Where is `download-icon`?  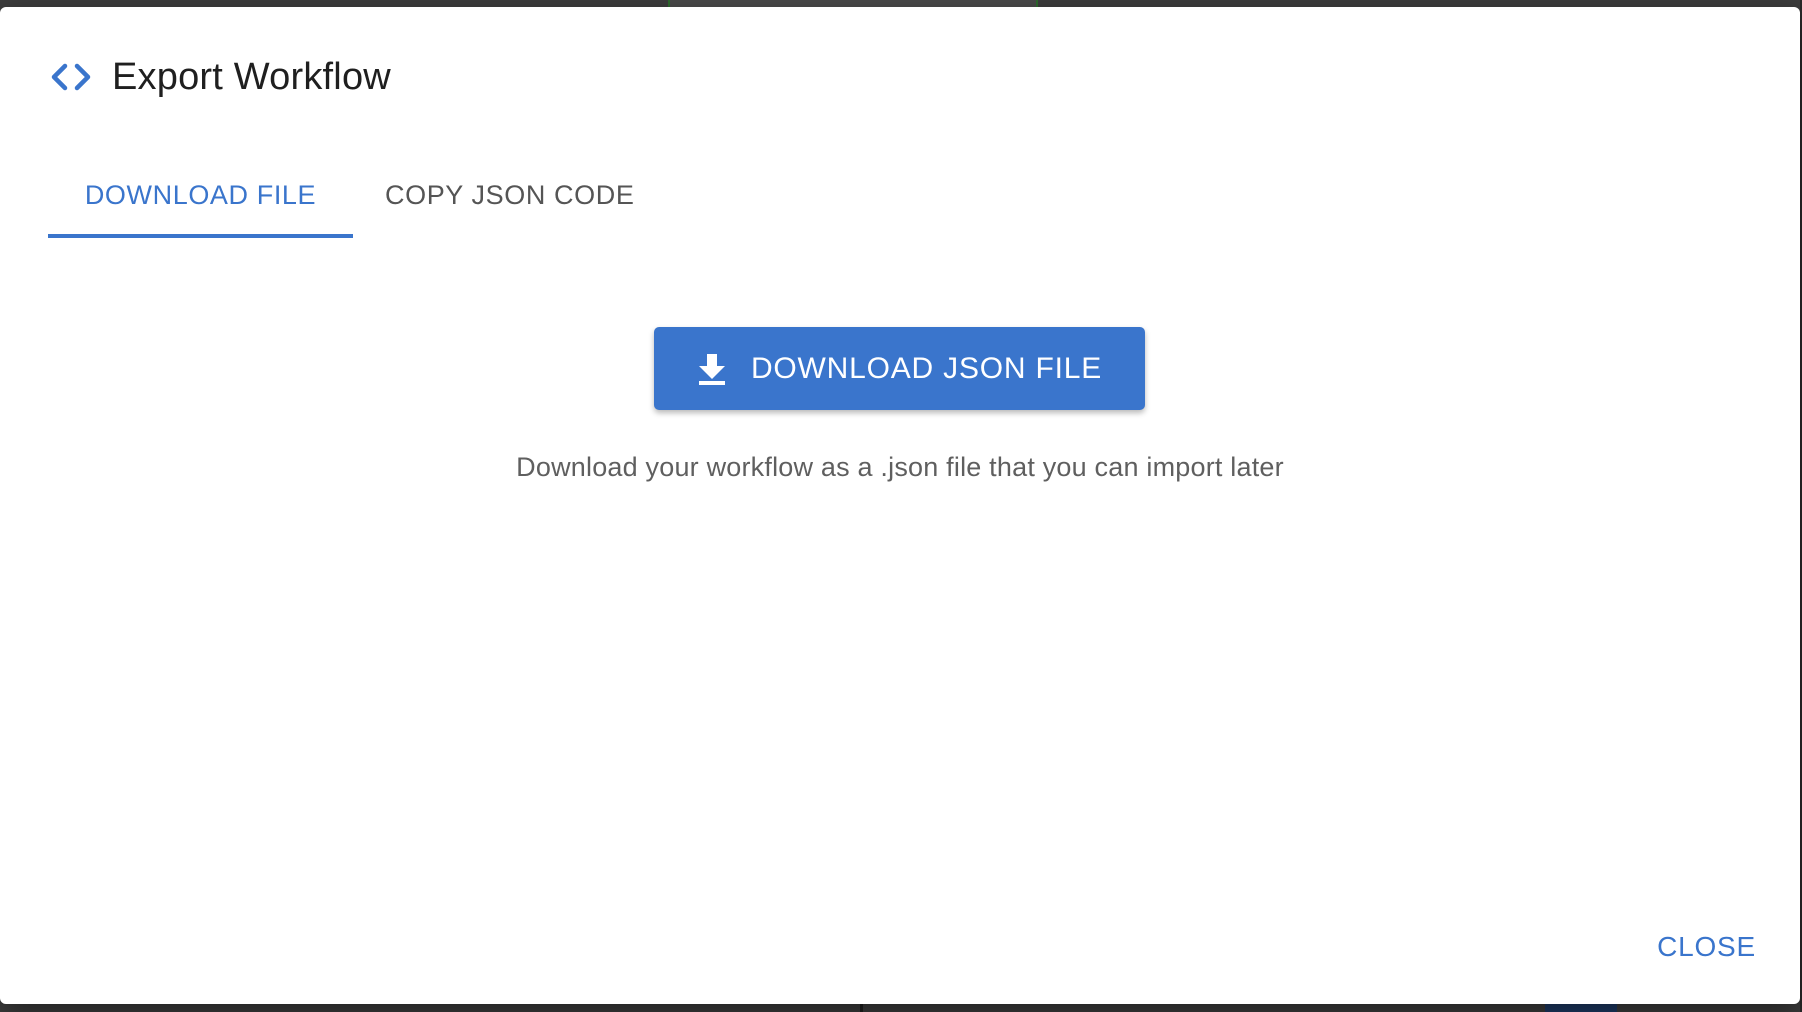
download-icon is located at coordinates (712, 369).